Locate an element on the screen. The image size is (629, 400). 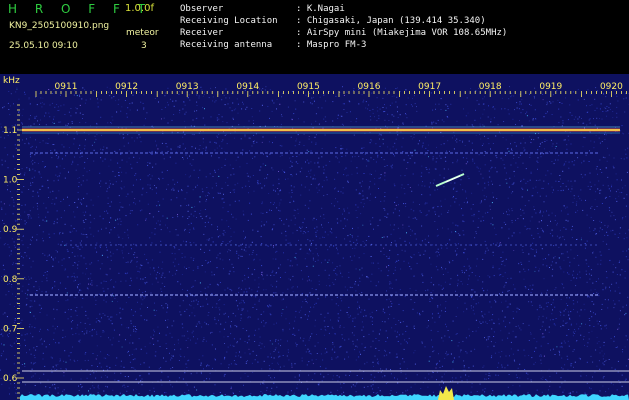
time-tick-label: 0916 is located at coordinates (369, 87).